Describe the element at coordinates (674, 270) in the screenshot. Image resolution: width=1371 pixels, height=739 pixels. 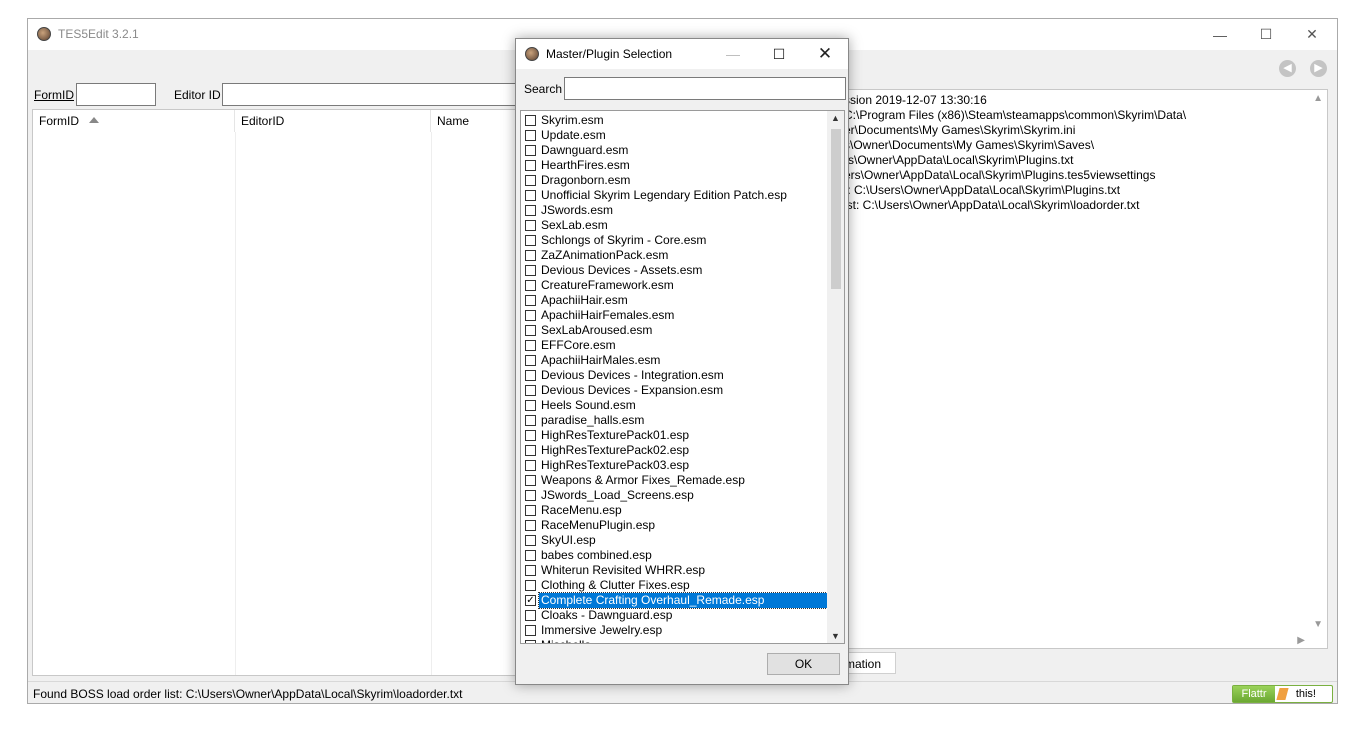
I see `plugin-item: Devious Devices - Assets.esm` at that location.